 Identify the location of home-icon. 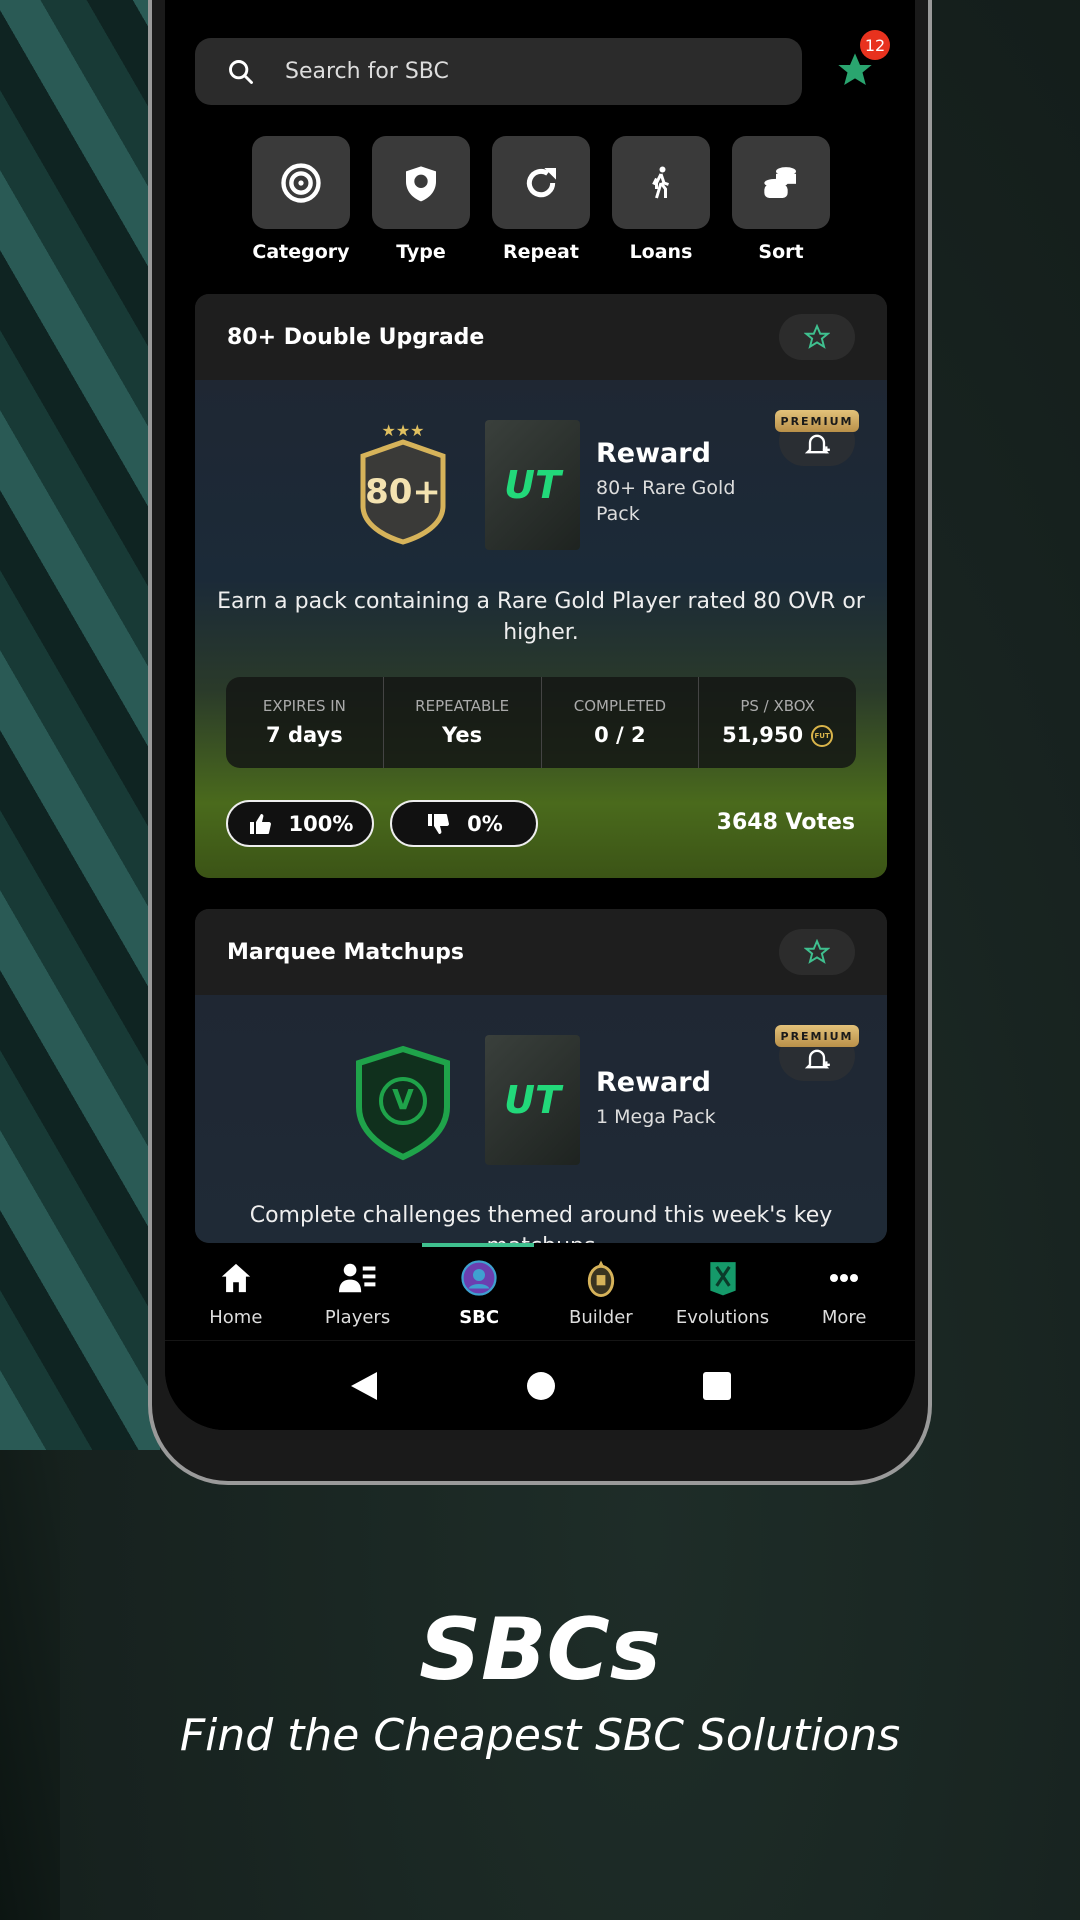
(235, 1278).